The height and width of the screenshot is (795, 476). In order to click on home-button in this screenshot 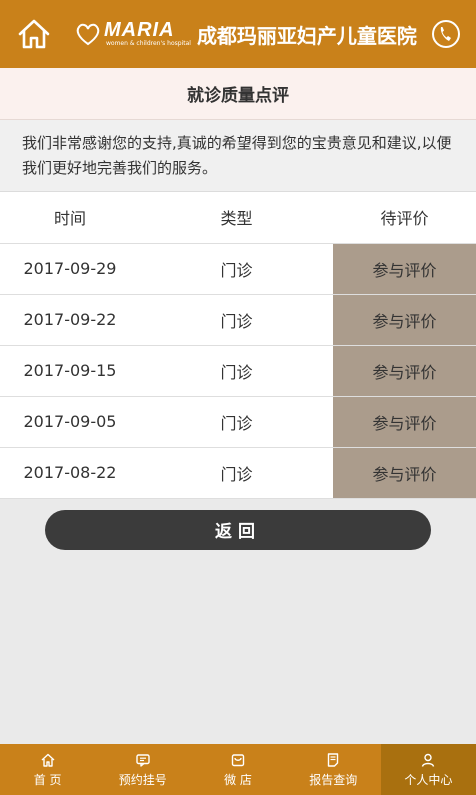, I will do `click(34, 34)`.